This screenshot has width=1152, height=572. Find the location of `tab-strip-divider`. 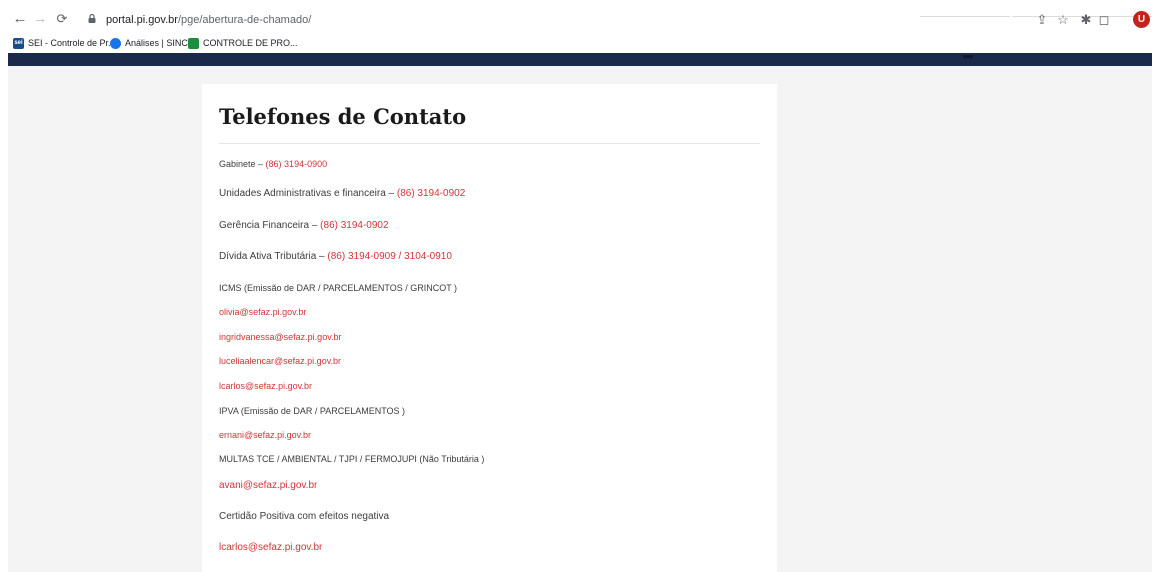

tab-strip-divider is located at coordinates (965, 16).